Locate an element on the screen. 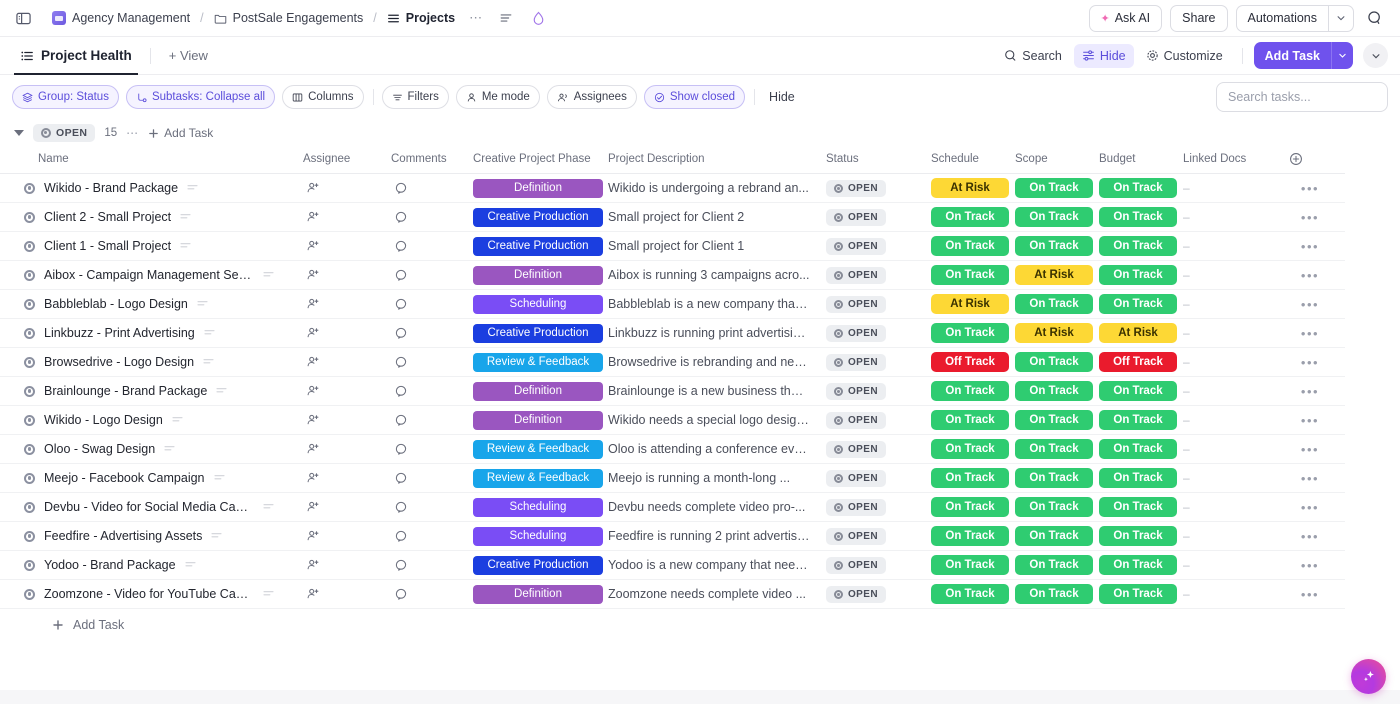  task-name: Babbleblab - Logo Design is located at coordinates (116, 304).